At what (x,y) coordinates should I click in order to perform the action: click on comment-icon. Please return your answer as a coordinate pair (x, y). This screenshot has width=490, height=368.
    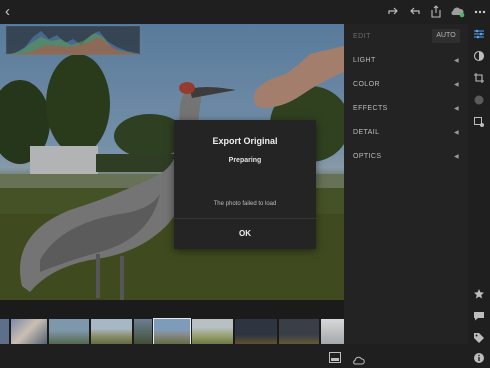
    Looking at the image, I should click on (479, 316).